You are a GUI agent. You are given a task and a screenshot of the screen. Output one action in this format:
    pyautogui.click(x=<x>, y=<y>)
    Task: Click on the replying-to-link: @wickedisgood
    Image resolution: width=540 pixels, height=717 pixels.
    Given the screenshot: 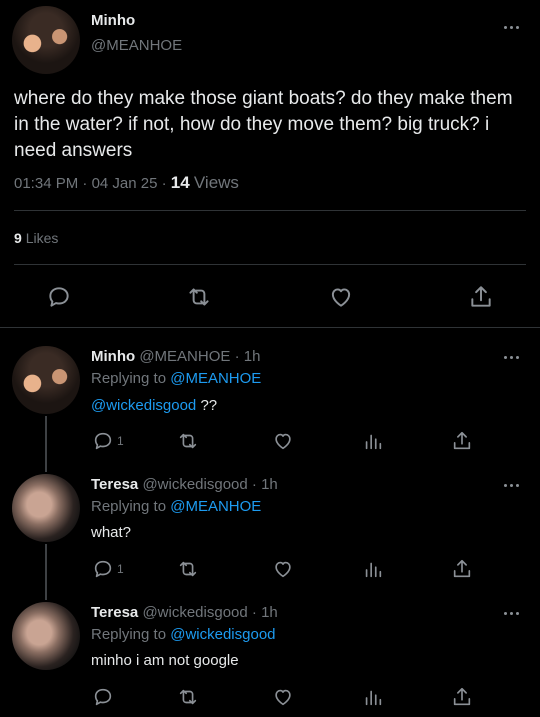 What is the action you would take?
    pyautogui.click(x=222, y=634)
    